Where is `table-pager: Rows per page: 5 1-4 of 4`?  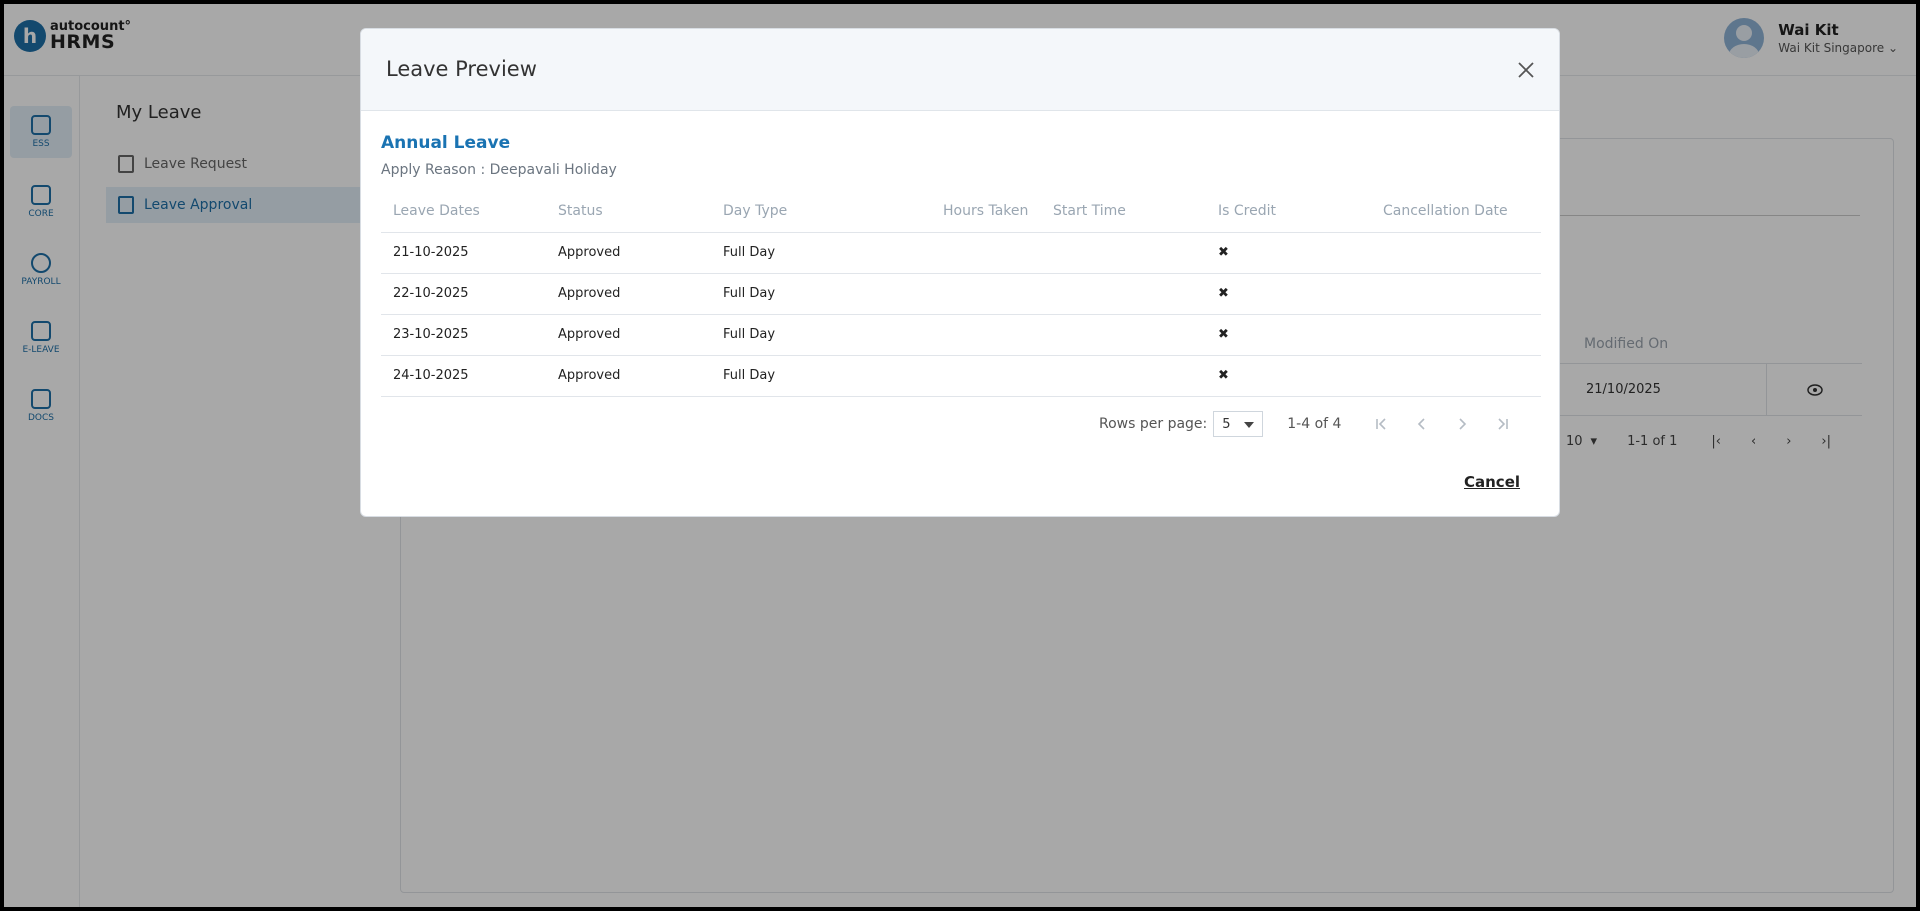
table-pager: Rows per page: 5 1-4 of 4 is located at coordinates (1305, 424).